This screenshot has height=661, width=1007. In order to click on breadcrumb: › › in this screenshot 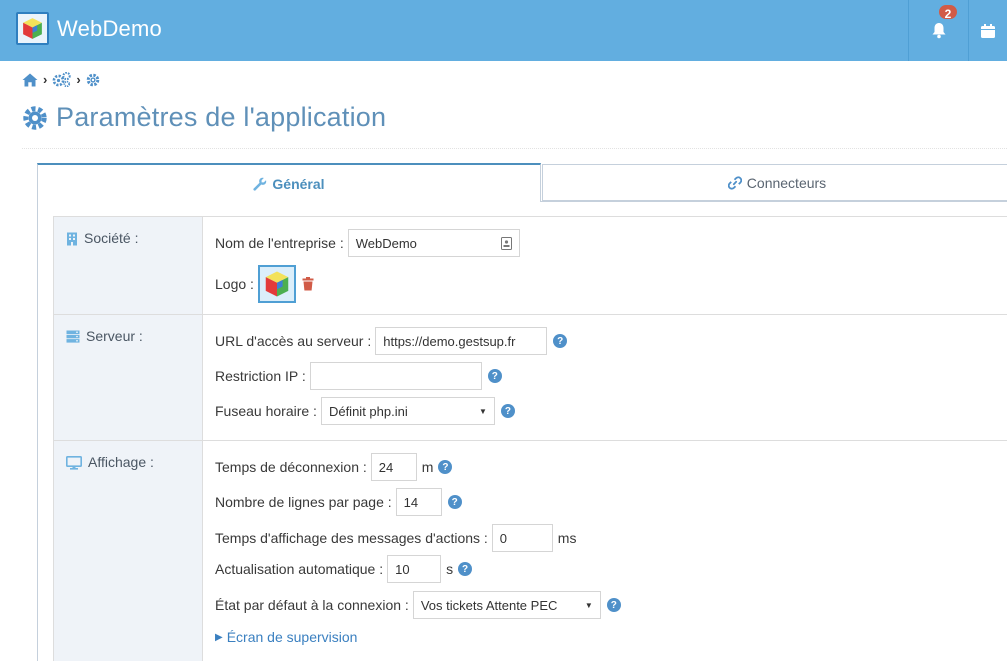, I will do `click(61, 79)`.